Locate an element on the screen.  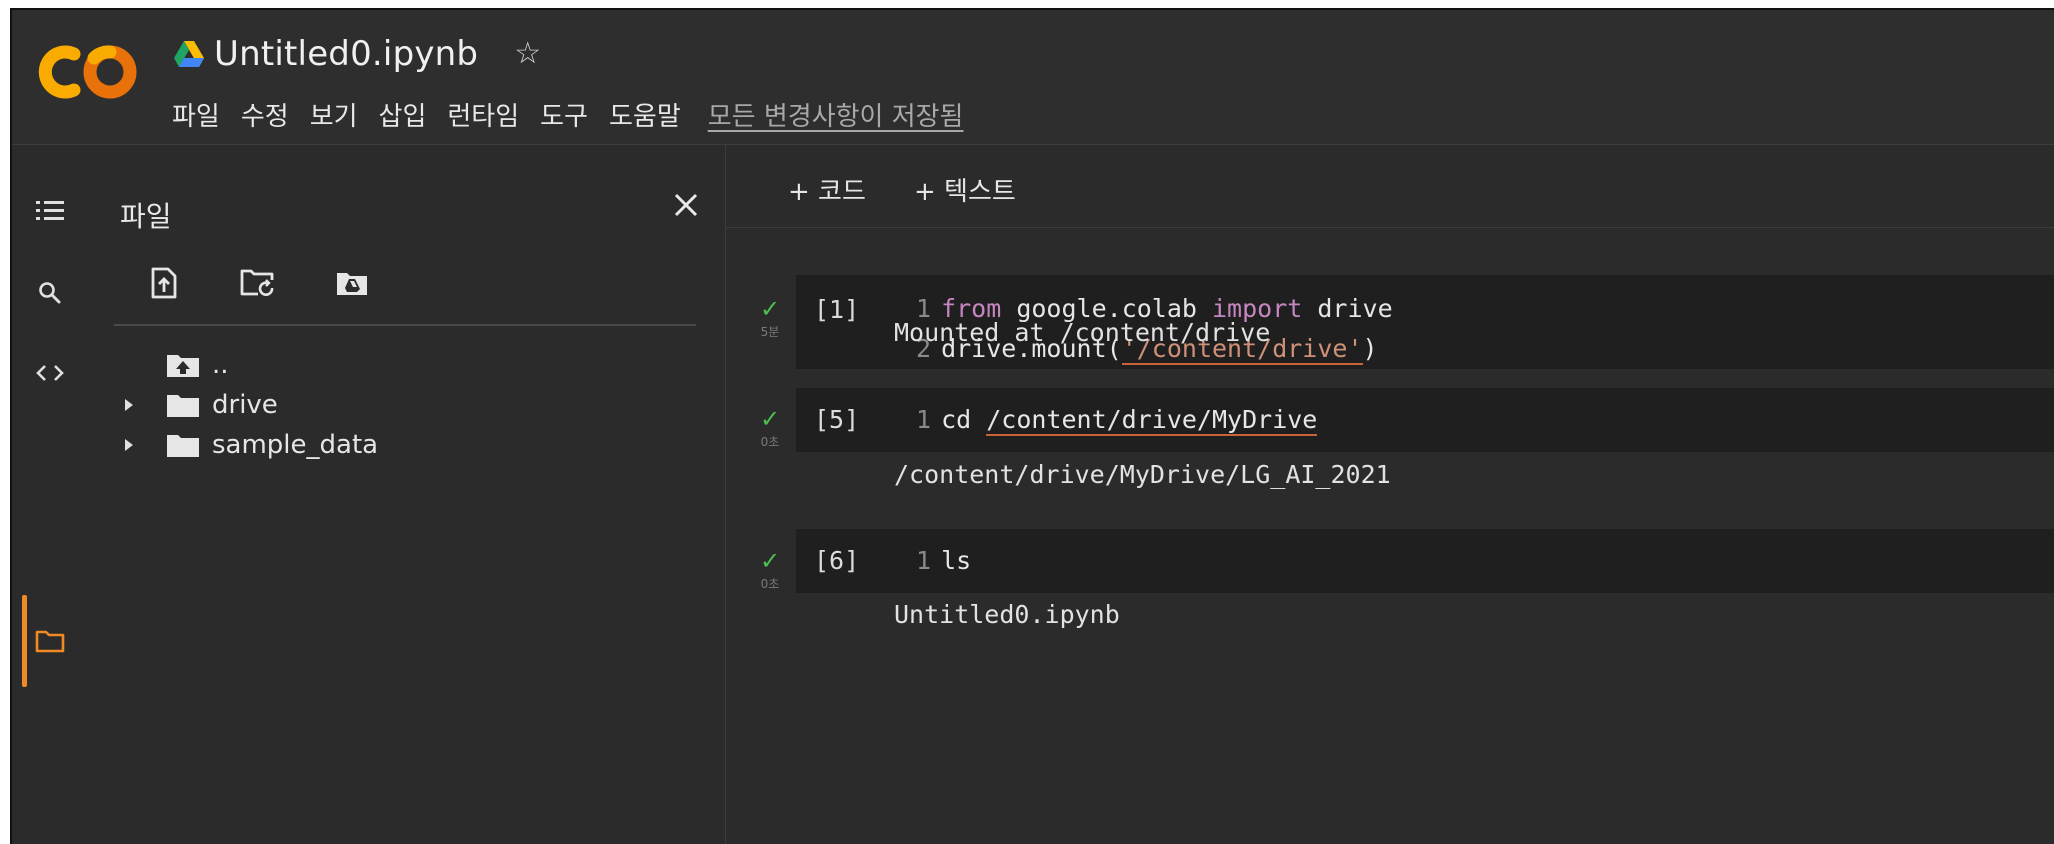
upload-file-icon is located at coordinates (164, 283).